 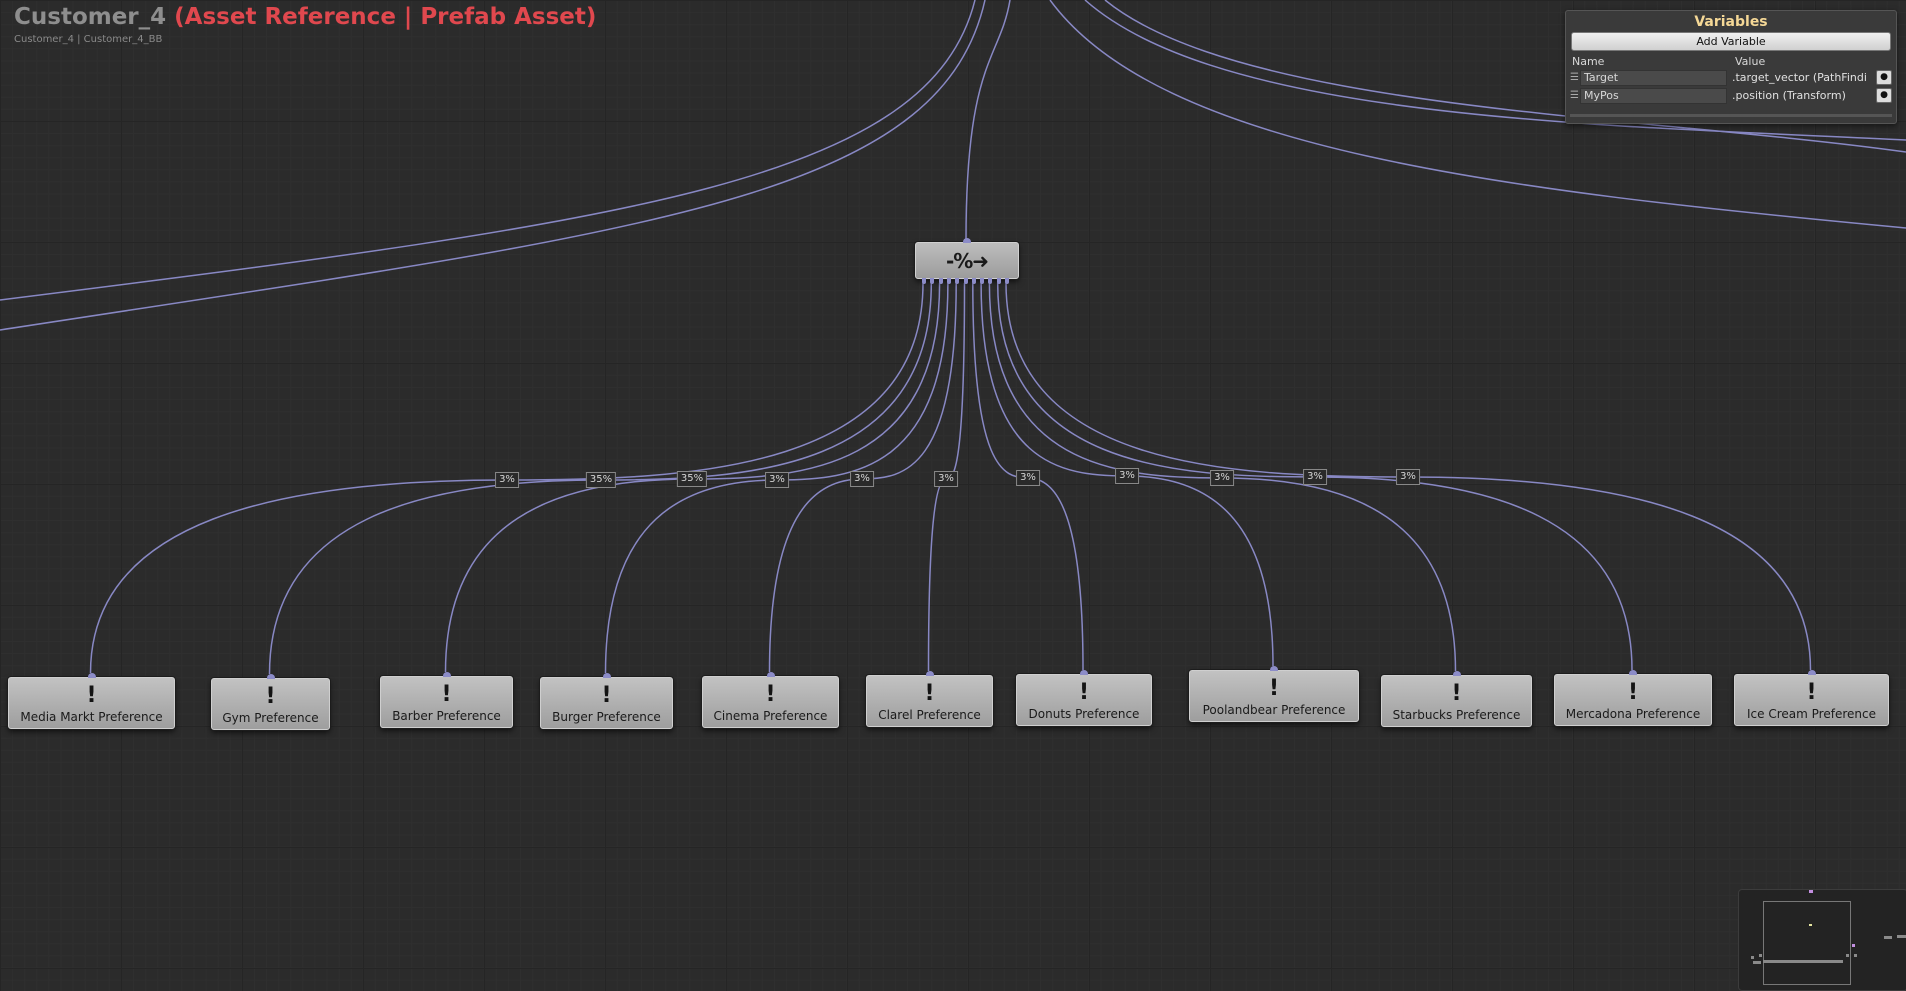 I want to click on action-node-label: Cinema Preference, so click(x=770, y=716).